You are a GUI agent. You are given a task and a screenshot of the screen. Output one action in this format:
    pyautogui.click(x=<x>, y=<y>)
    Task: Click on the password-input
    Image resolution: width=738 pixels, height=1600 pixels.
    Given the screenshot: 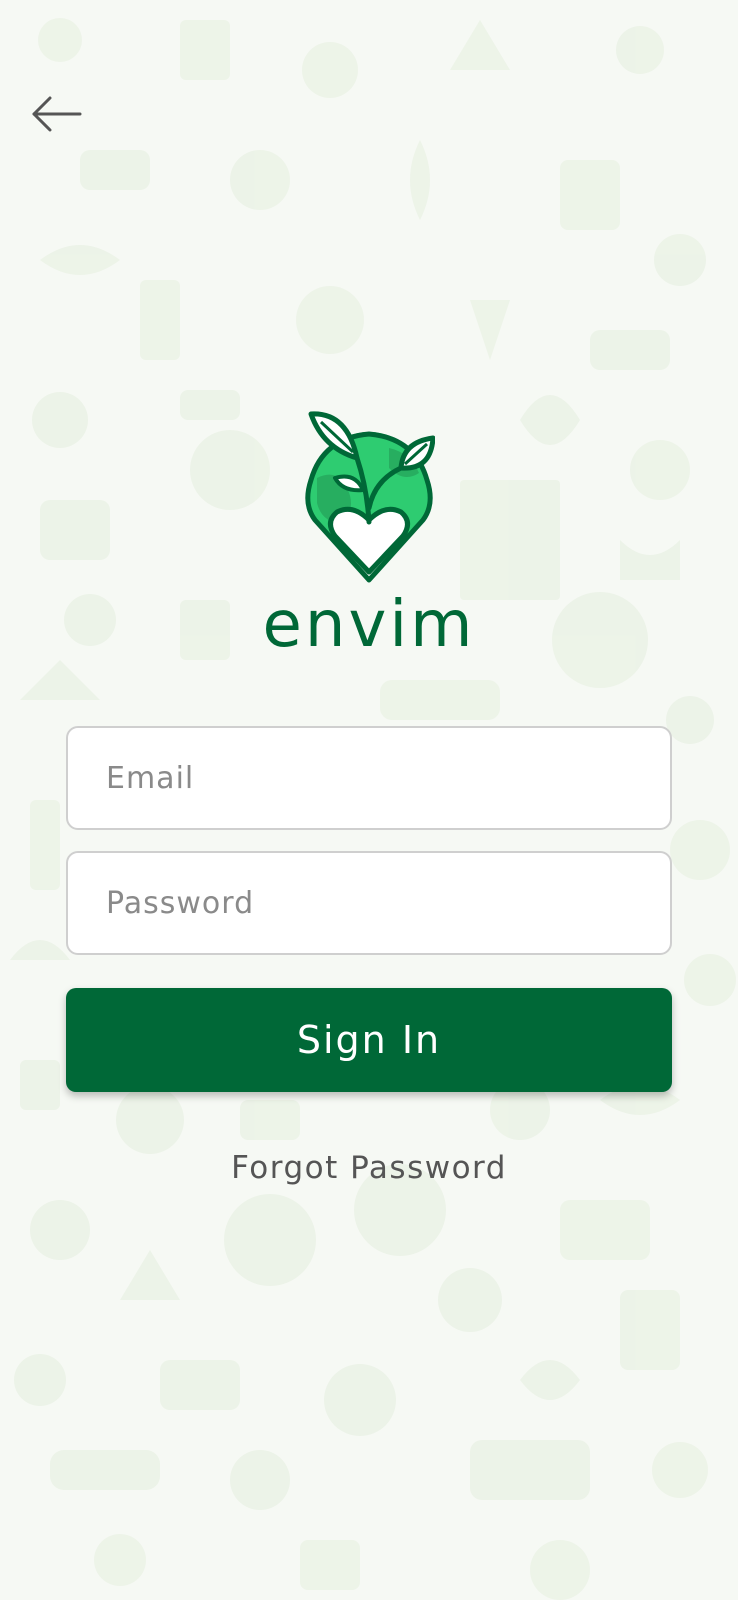 What is the action you would take?
    pyautogui.click(x=369, y=903)
    